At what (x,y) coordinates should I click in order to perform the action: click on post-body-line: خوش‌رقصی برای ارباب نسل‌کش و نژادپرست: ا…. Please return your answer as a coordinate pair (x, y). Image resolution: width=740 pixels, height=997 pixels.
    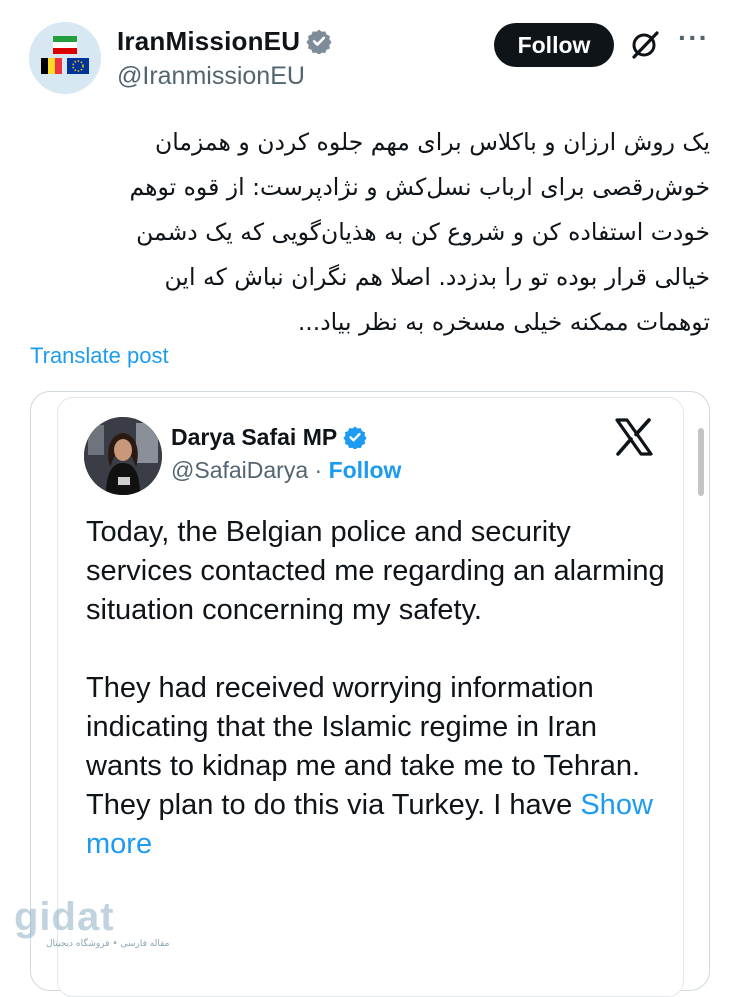
    Looking at the image, I should click on (419, 187).